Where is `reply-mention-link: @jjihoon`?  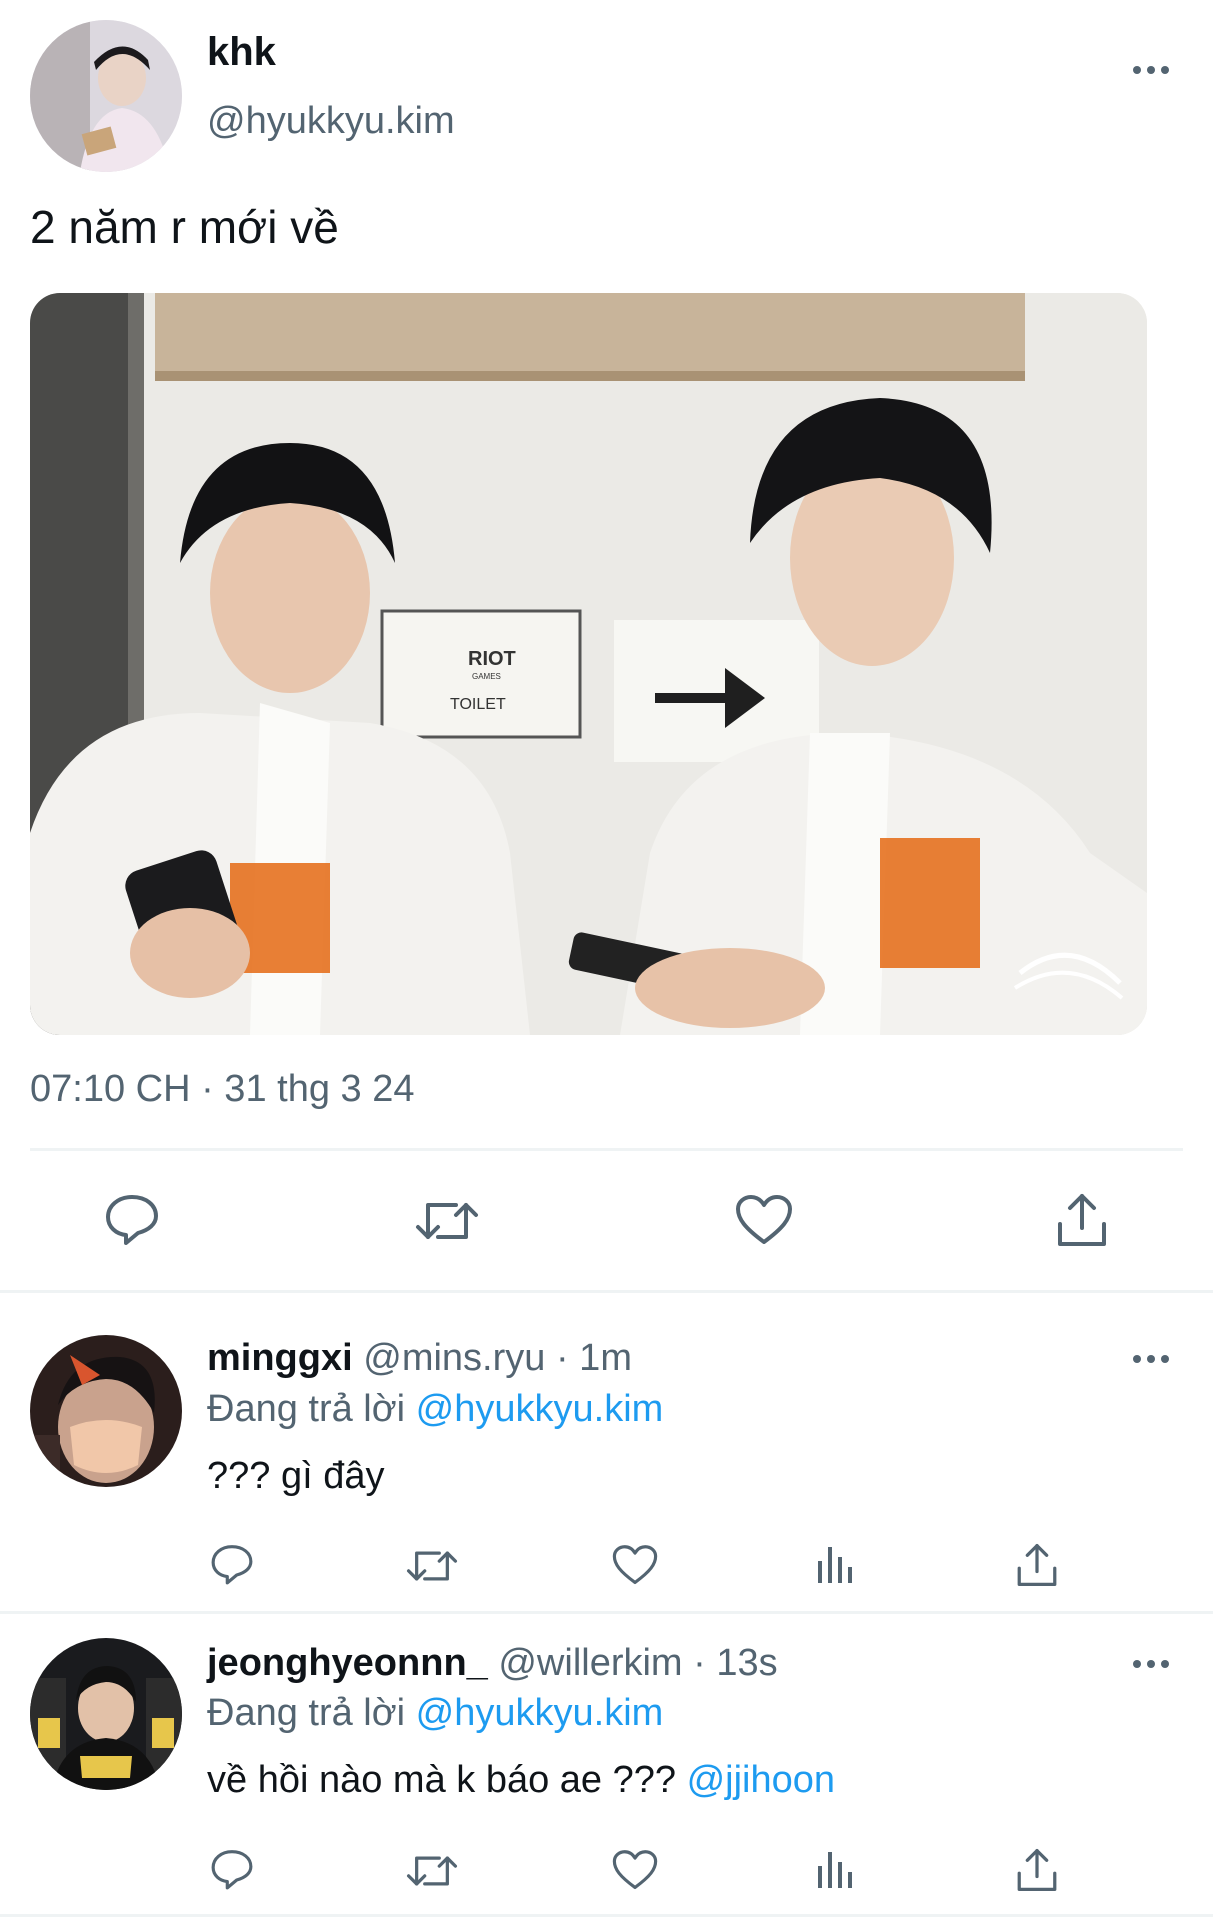 reply-mention-link: @jjihoon is located at coordinates (761, 1780).